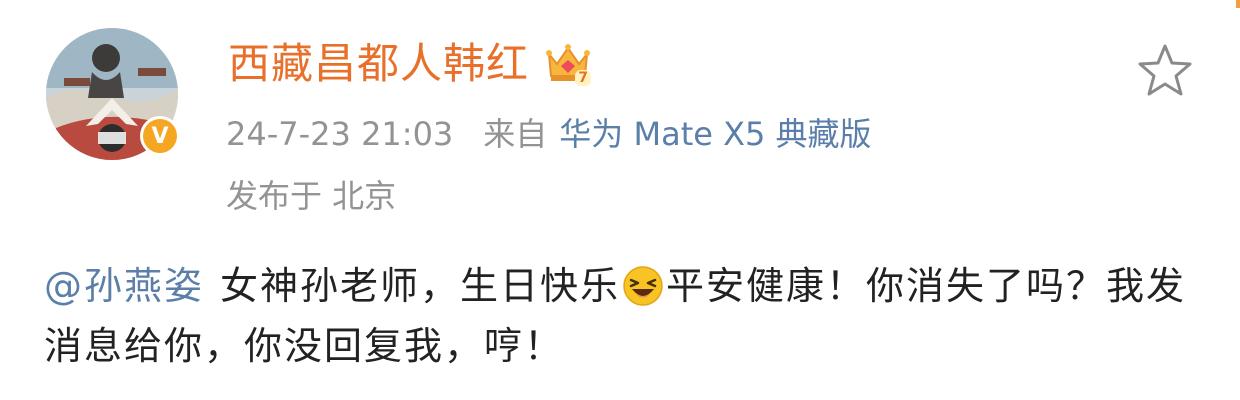 Image resolution: width=1240 pixels, height=400 pixels. What do you see at coordinates (311, 196) in the screenshot?
I see `post-location: 发布于 北京` at bounding box center [311, 196].